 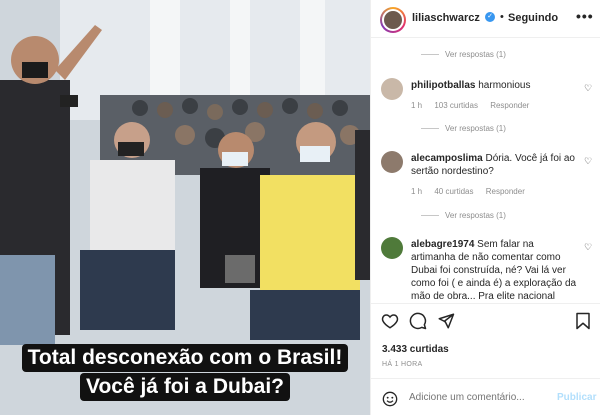 I want to click on post-timestamp: HÁ 1 HORA, so click(x=402, y=364).